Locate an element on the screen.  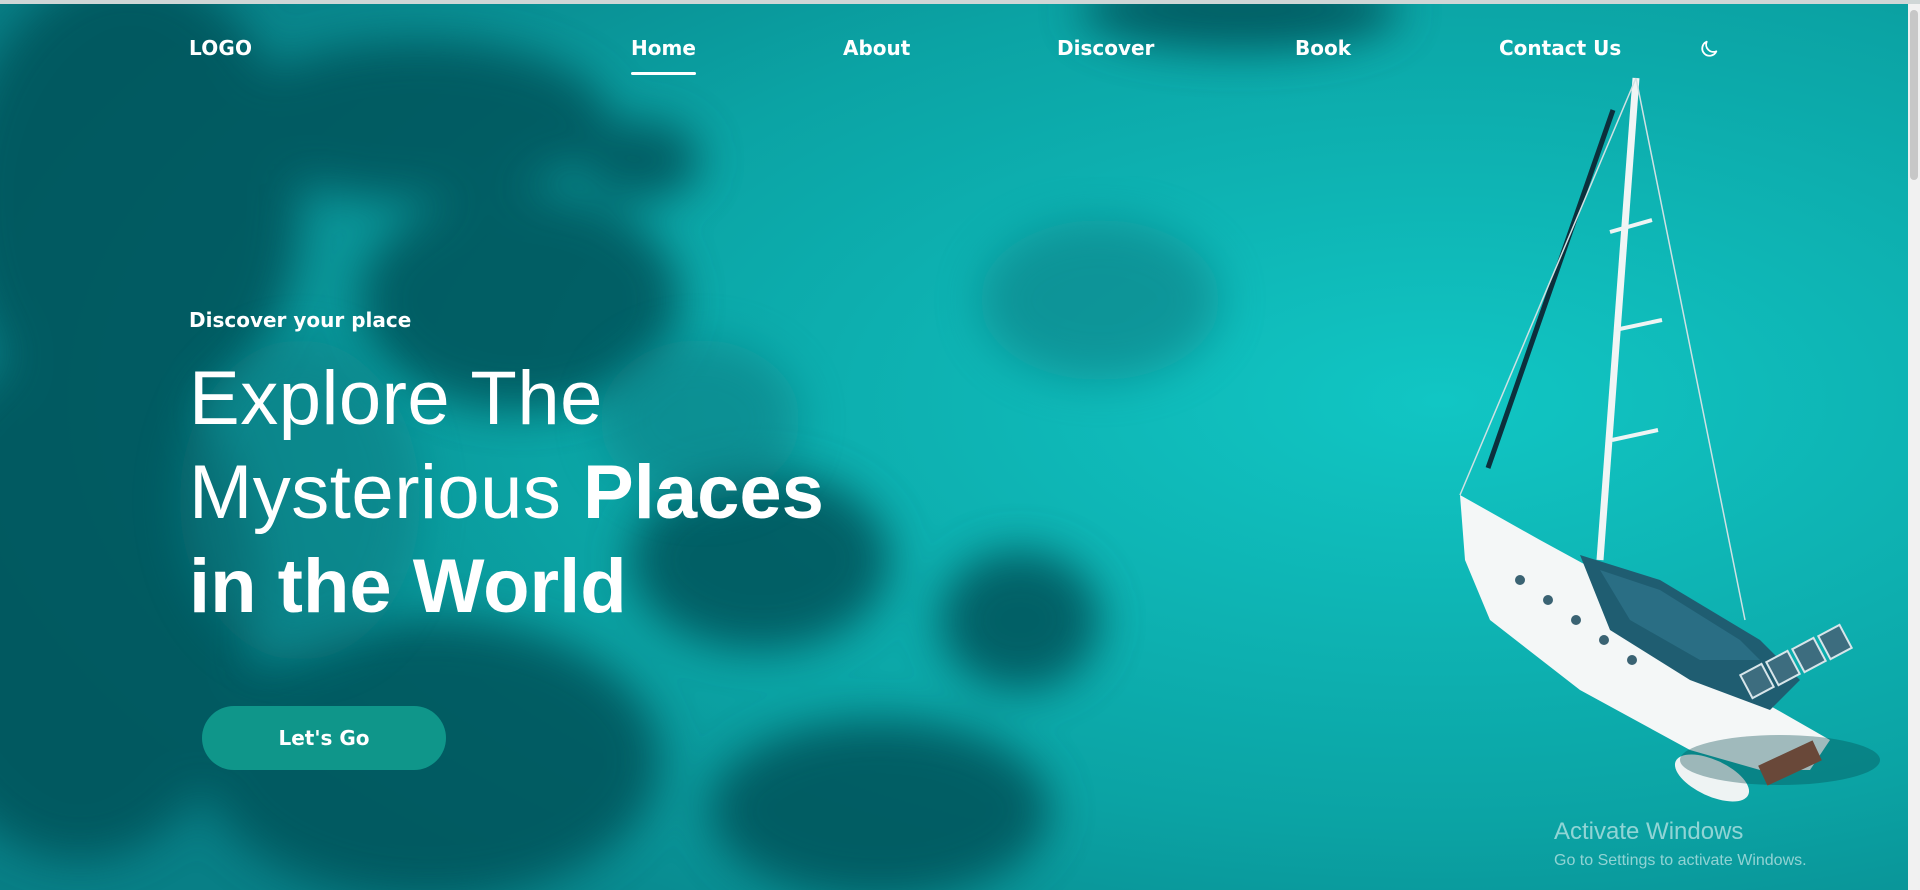
nav-link-home: Home is located at coordinates (663, 55).